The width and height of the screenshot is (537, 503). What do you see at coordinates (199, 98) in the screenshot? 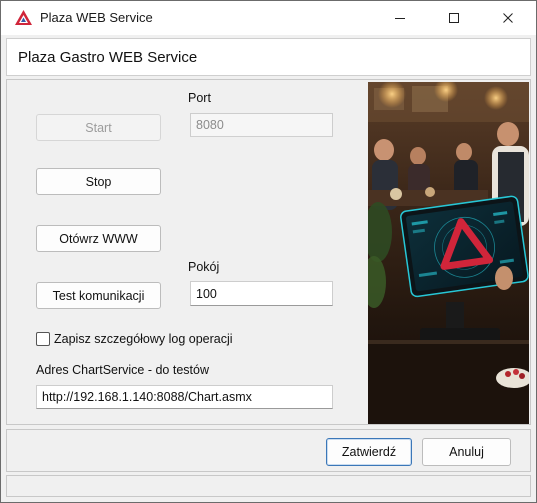
I see `port-label: Port` at bounding box center [199, 98].